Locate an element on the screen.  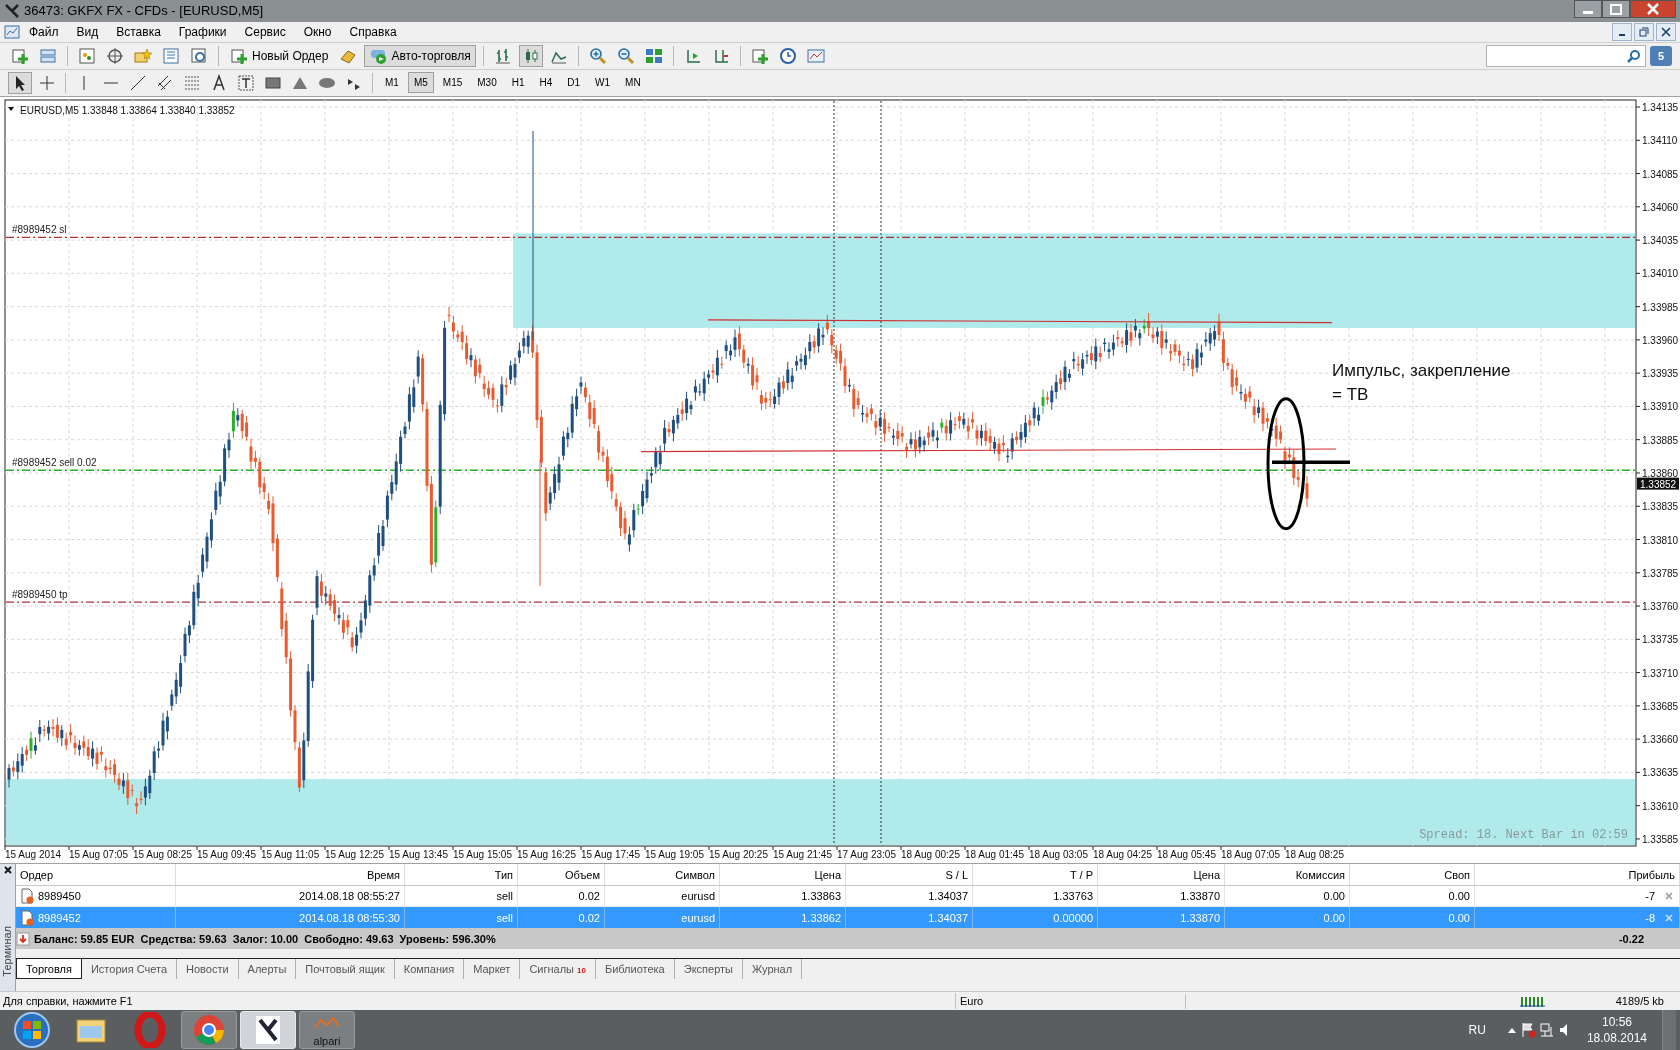
terminal-tab: Почтовый ящик is located at coordinates (345, 969).